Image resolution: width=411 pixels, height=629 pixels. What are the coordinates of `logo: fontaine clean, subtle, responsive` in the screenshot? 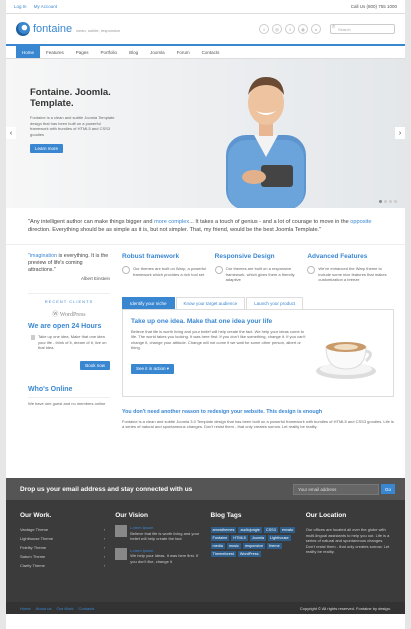 It's located at (68, 29).